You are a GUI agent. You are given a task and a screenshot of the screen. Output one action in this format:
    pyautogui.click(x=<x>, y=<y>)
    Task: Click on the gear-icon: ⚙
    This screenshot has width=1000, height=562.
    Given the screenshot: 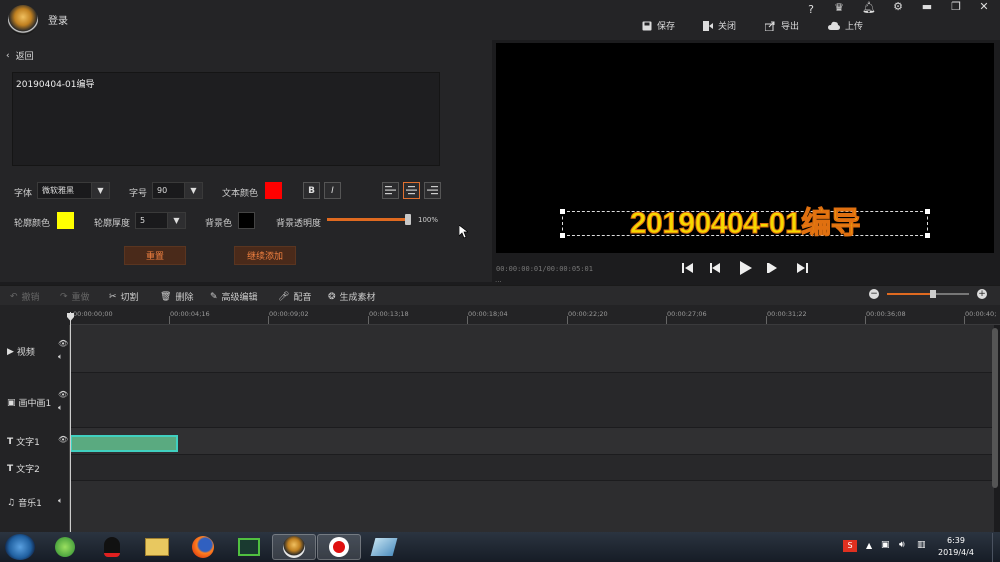 What is the action you would take?
    pyautogui.click(x=898, y=6)
    